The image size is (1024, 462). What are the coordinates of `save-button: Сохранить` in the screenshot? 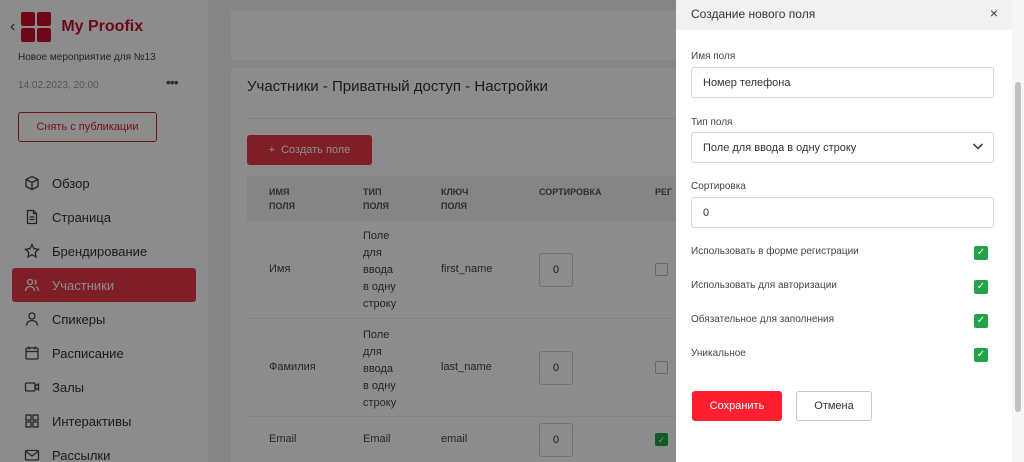 It's located at (737, 406).